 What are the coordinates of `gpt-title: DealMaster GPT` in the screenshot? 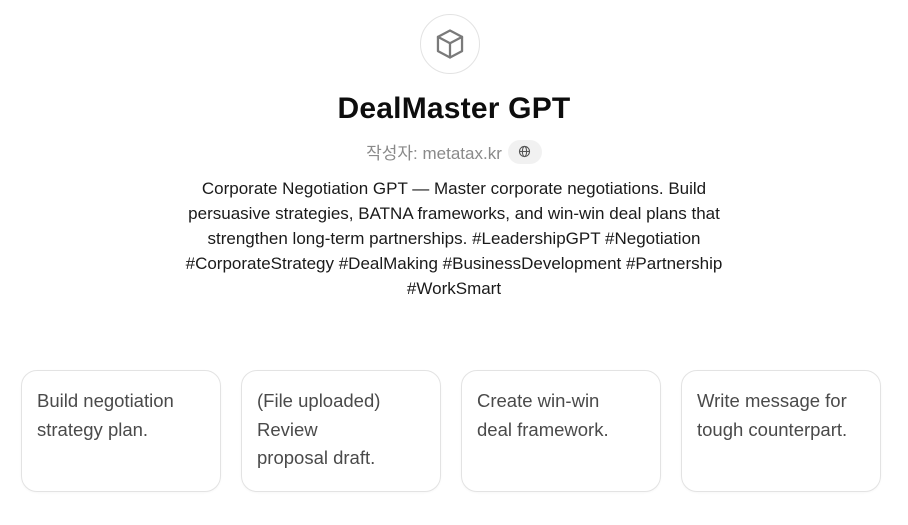 It's located at (454, 108).